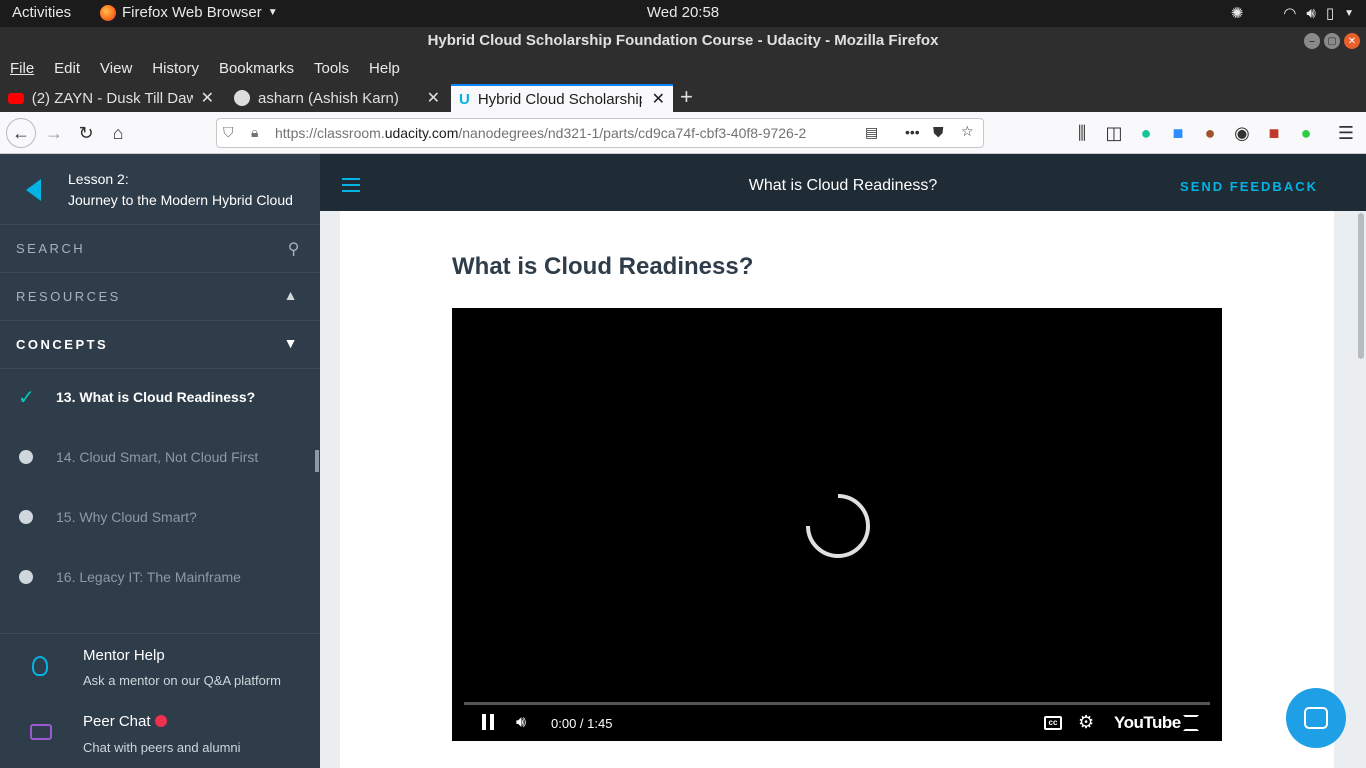  Describe the element at coordinates (938, 132) in the screenshot. I see `pocket-icon: ⛊` at that location.